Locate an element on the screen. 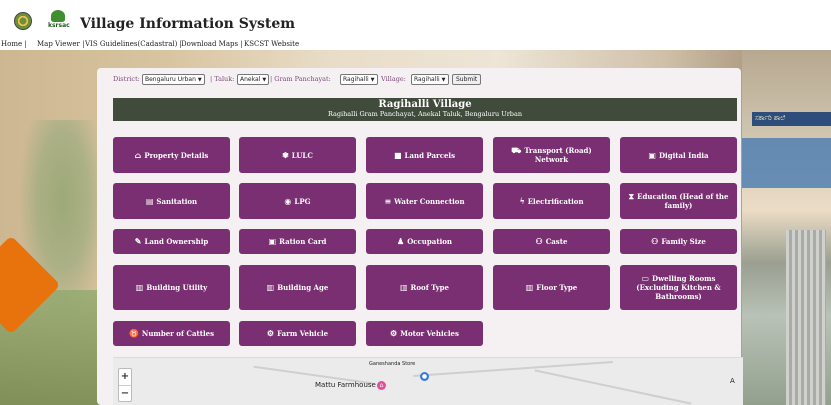 The height and width of the screenshot is (405, 831). tile-label: Farm Vehicle is located at coordinates (303, 333).